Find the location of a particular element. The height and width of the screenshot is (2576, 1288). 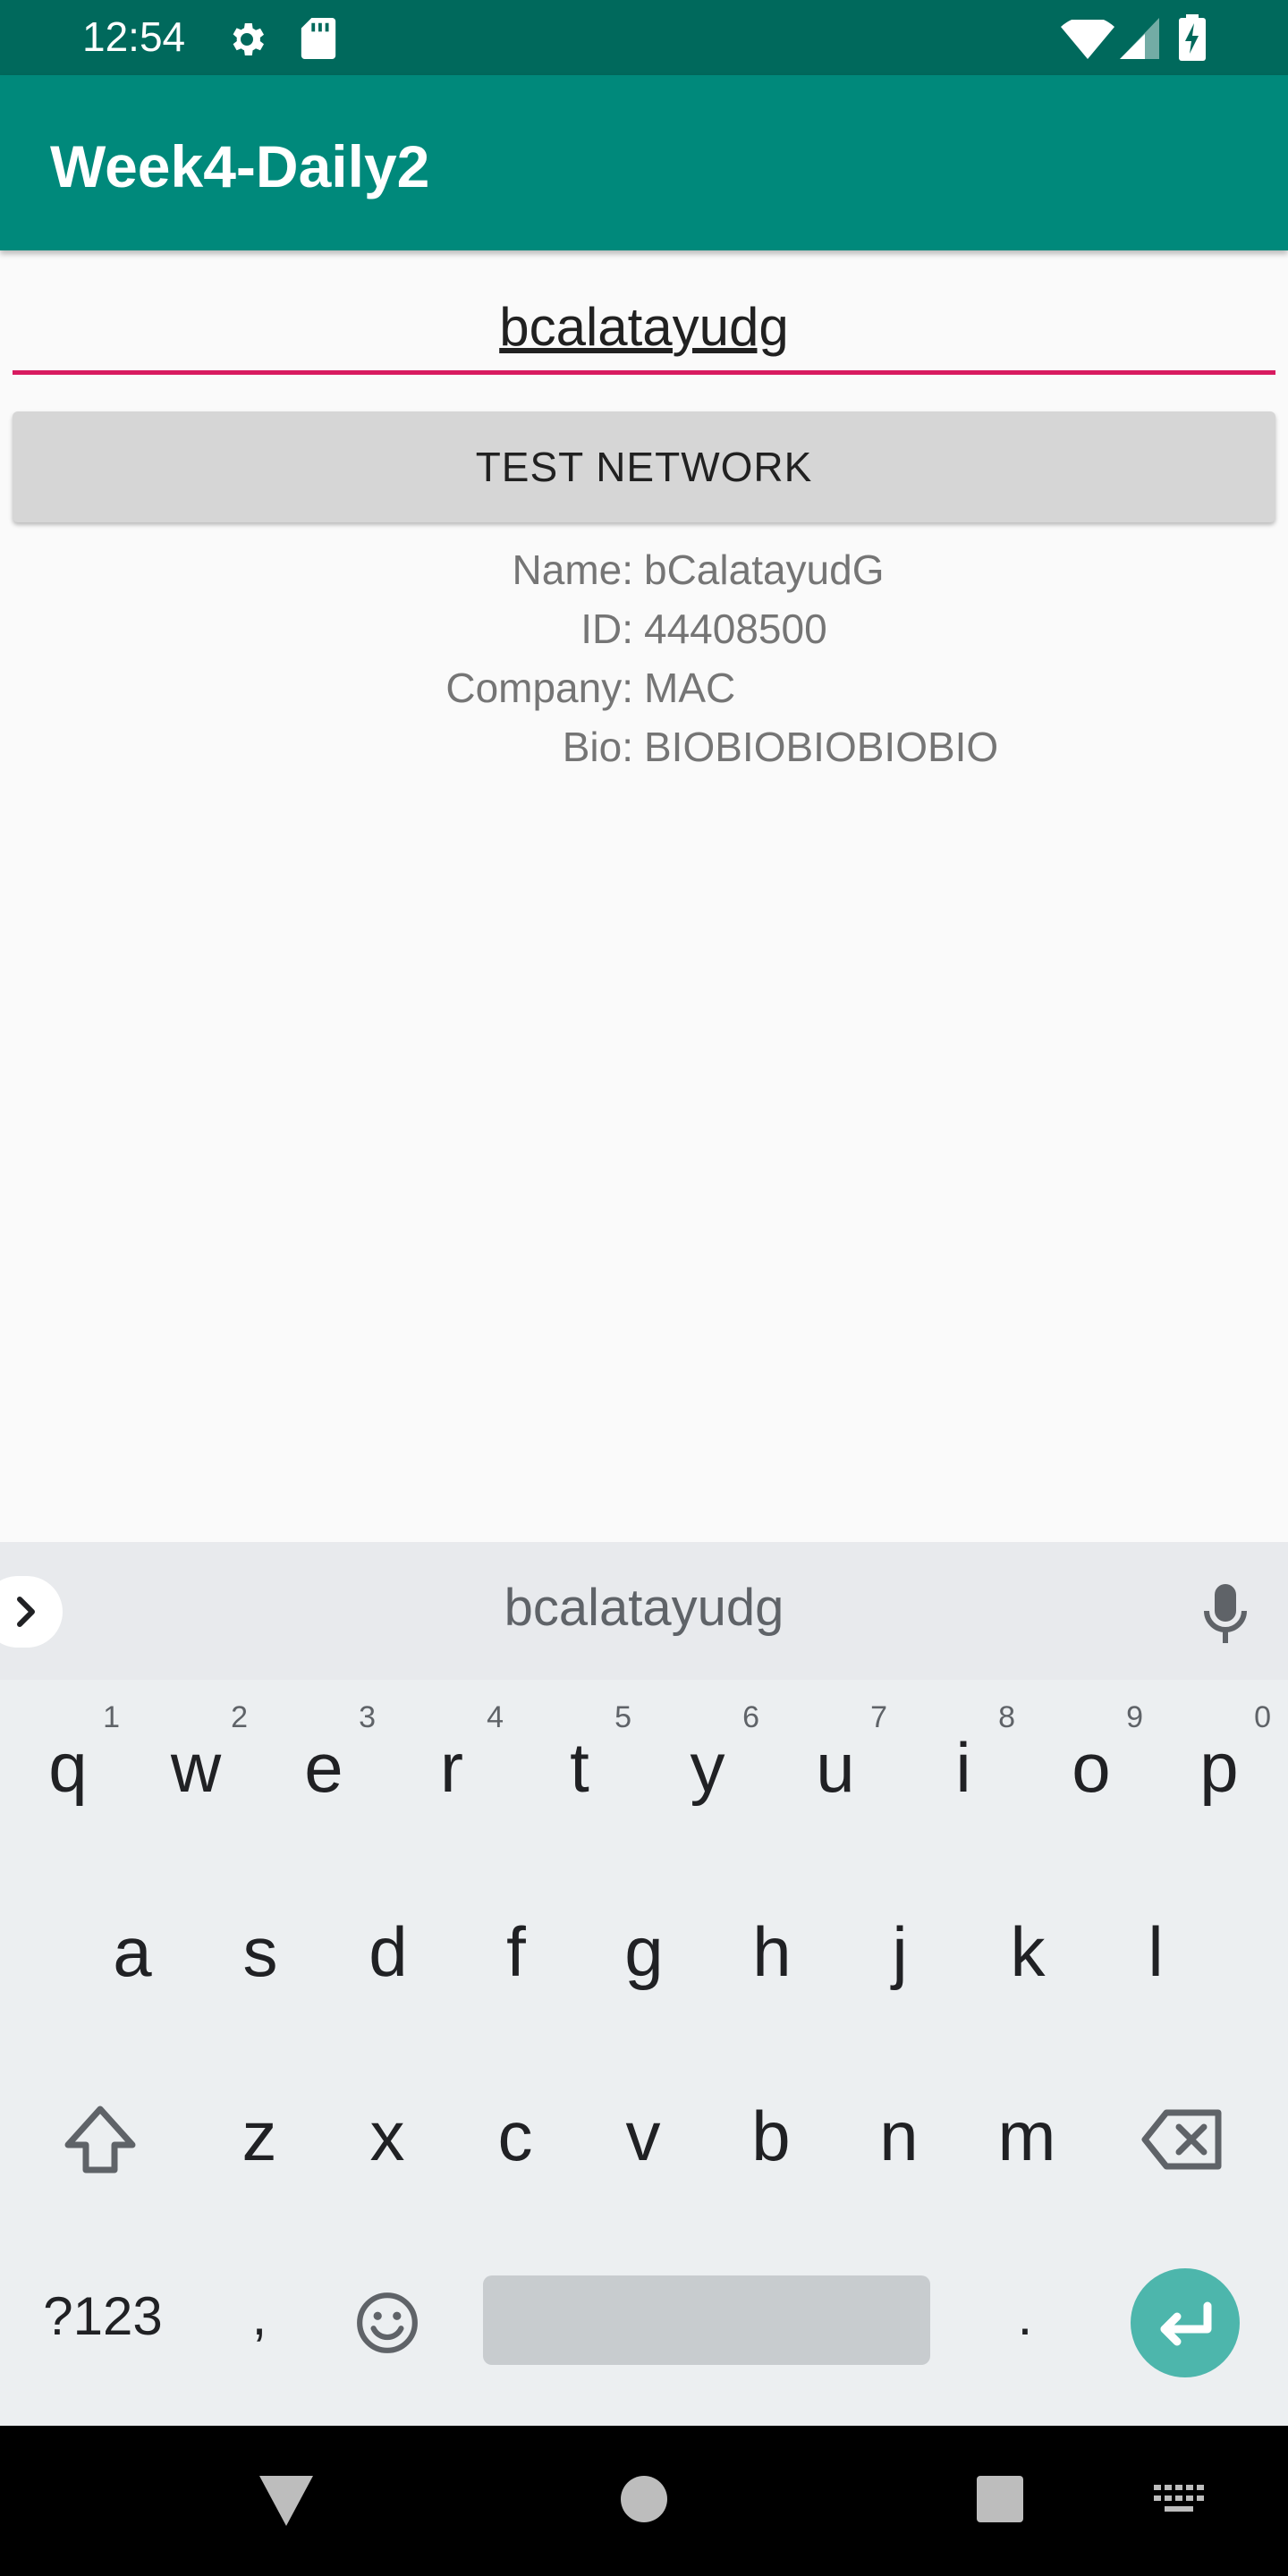

key-label: k is located at coordinates (1028, 1951).